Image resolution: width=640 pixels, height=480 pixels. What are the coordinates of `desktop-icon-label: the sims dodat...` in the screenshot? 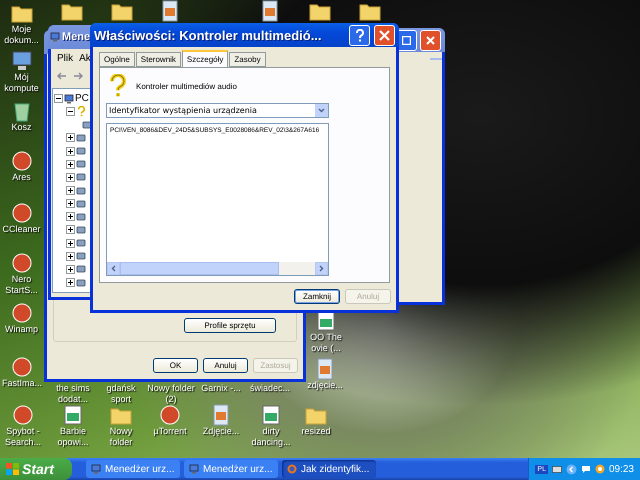 It's located at (73, 393).